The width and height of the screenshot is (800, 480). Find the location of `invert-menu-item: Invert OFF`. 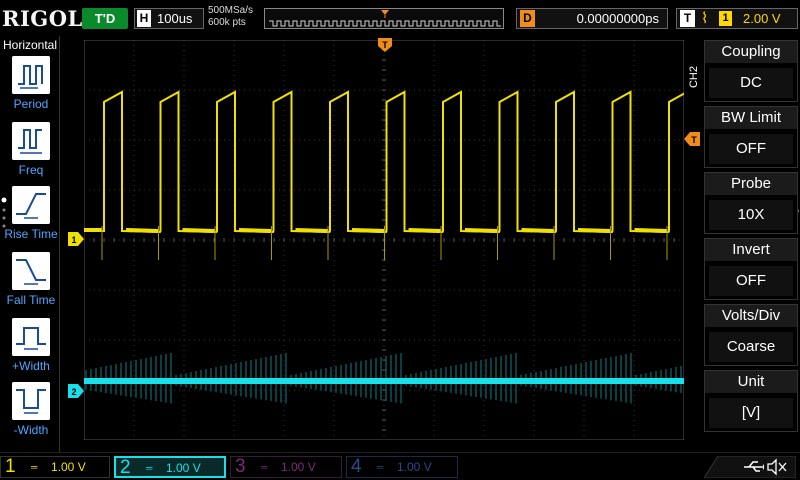

invert-menu-item: Invert OFF is located at coordinates (751, 269).